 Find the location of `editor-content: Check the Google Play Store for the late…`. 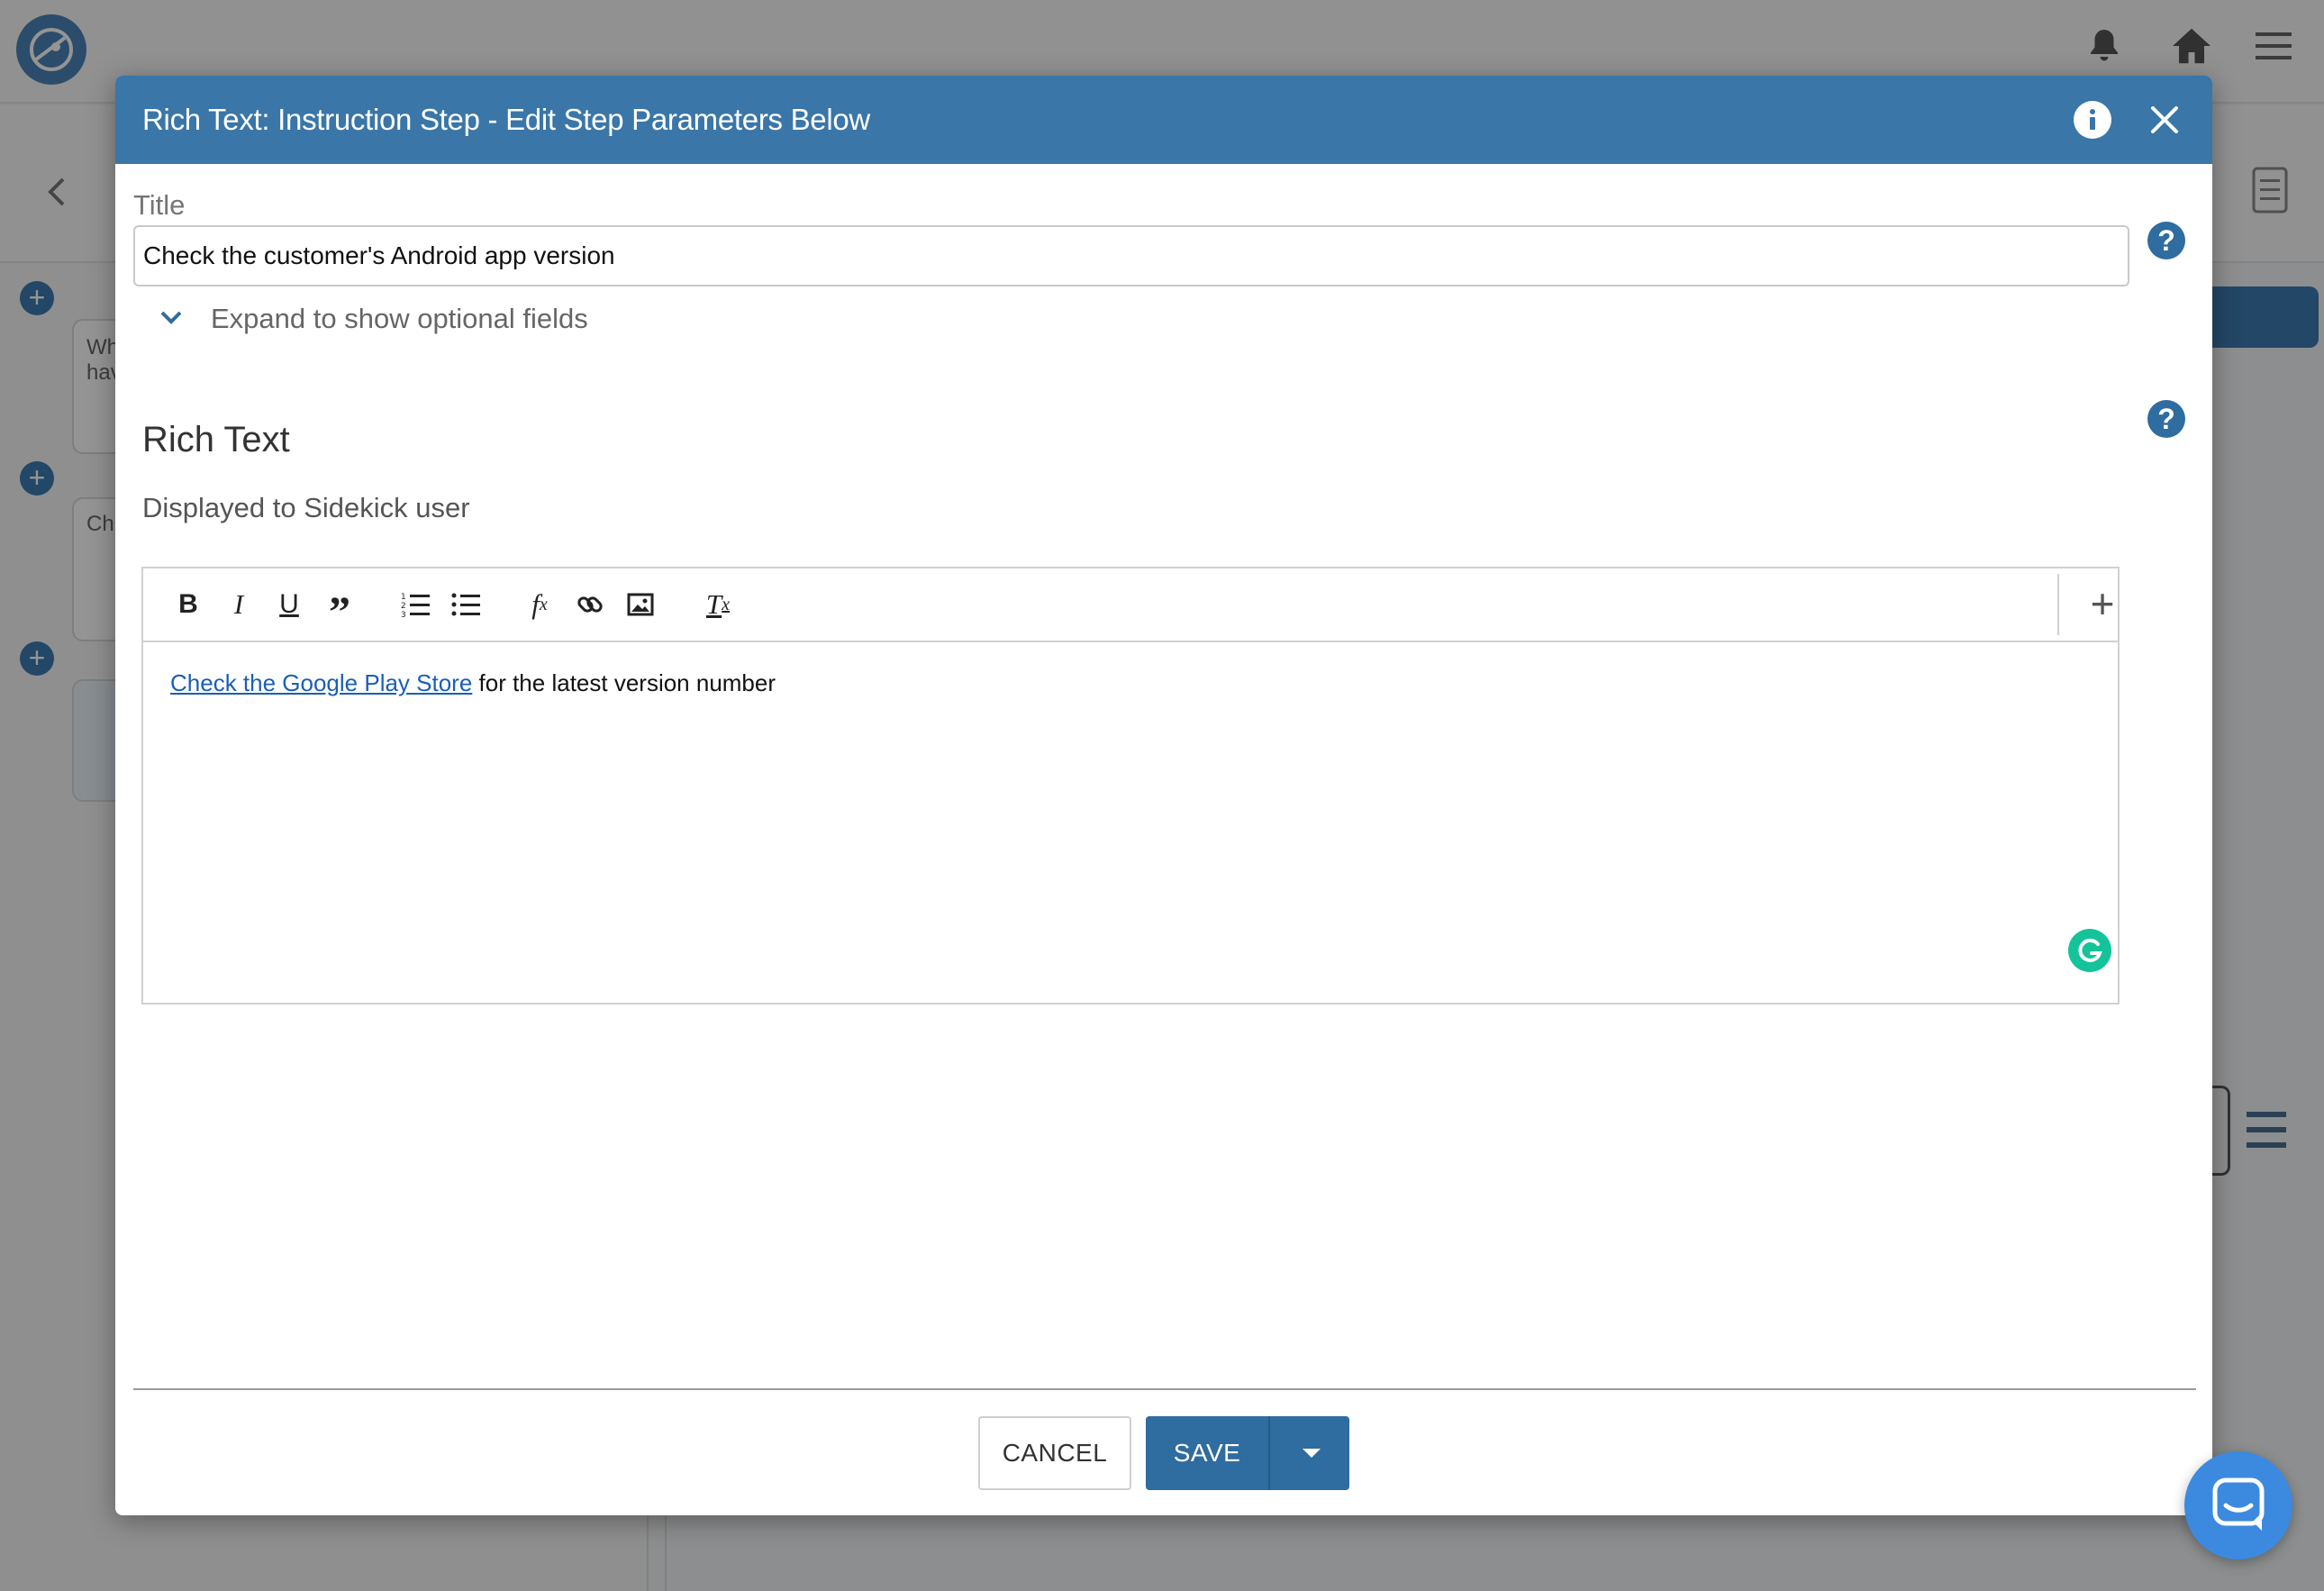

editor-content: Check the Google Play Store for the late… is located at coordinates (473, 683).